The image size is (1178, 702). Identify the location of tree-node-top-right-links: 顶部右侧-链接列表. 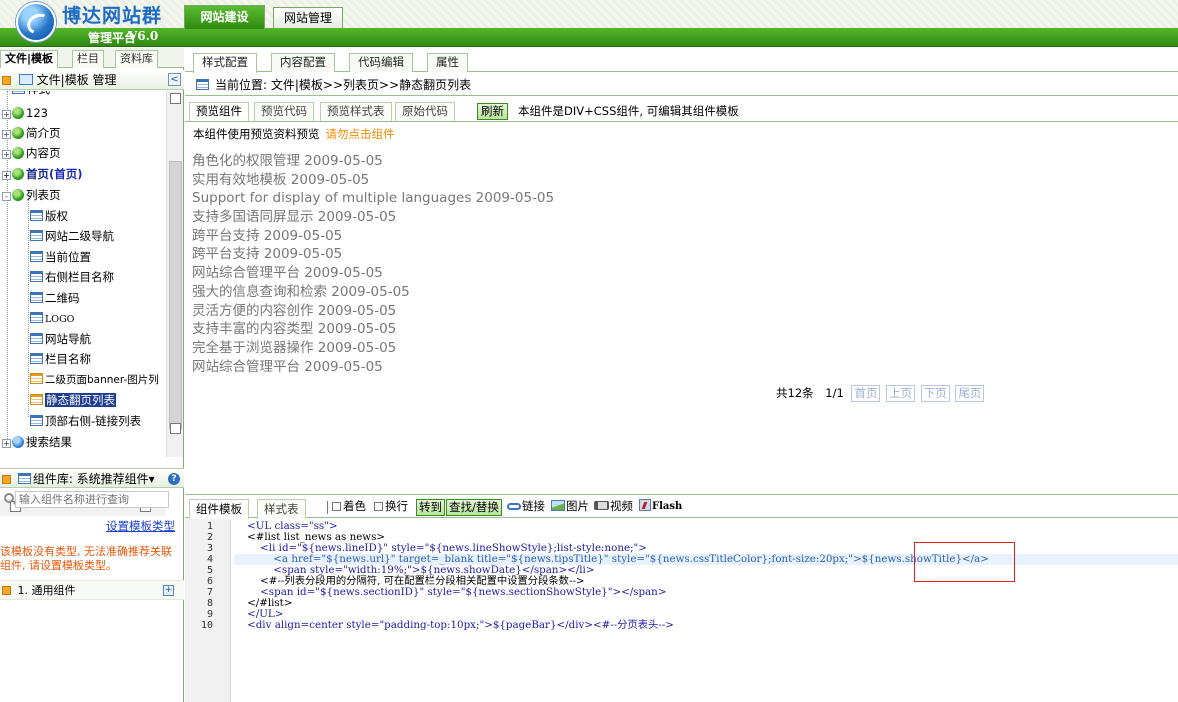
(85, 421).